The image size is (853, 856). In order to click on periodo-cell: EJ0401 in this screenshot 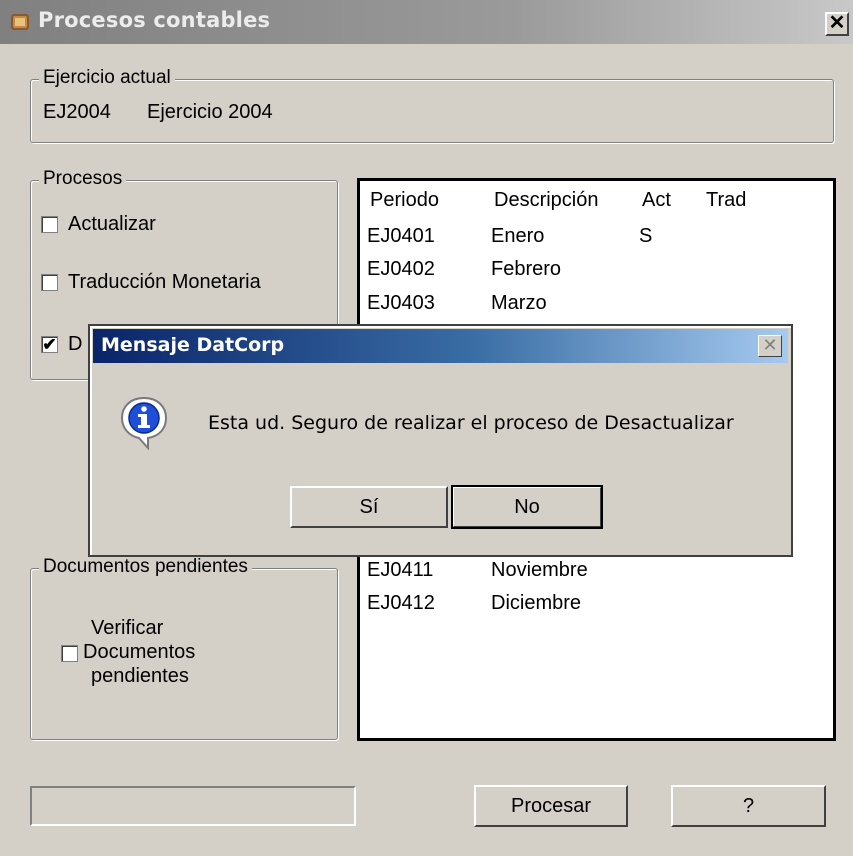, I will do `click(401, 236)`.